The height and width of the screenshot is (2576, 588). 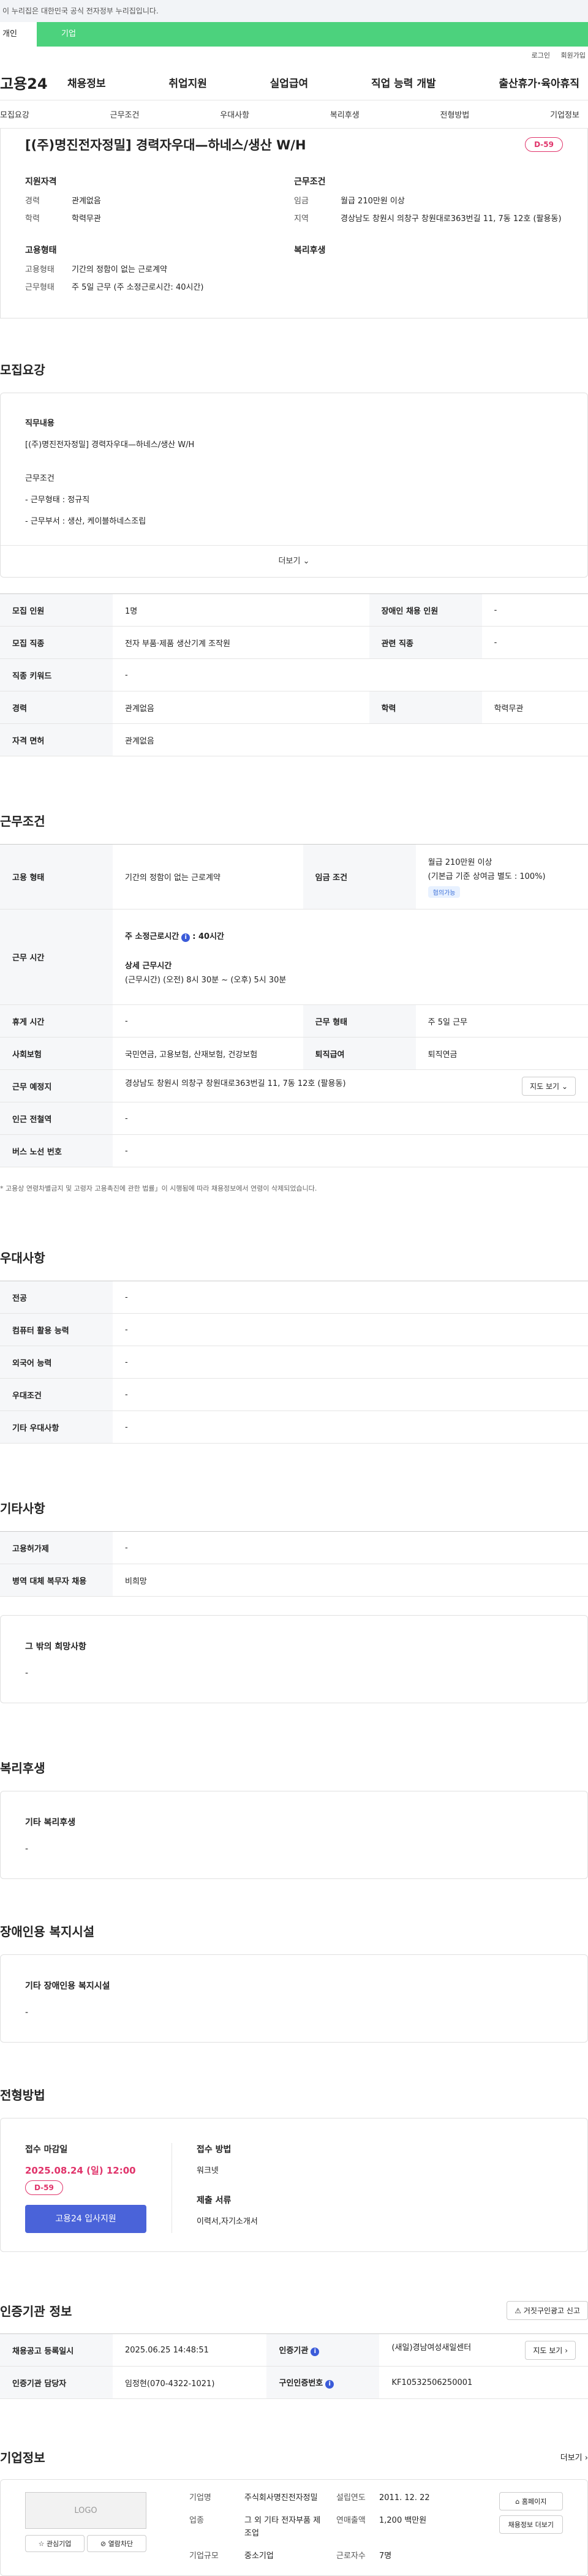 I want to click on etc-wish-title: 그 밖의 희망사항, so click(x=56, y=1647).